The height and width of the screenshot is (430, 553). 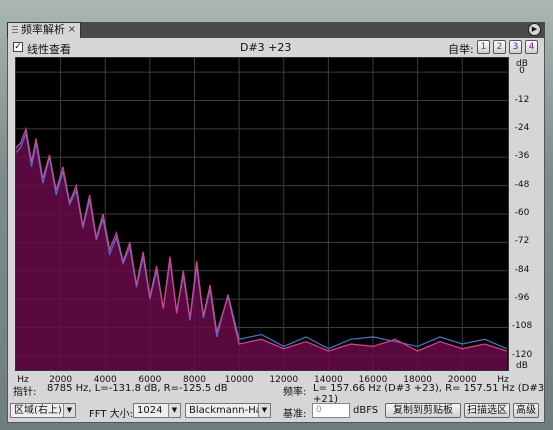 I want to click on y-tick-label: -120, so click(x=522, y=354).